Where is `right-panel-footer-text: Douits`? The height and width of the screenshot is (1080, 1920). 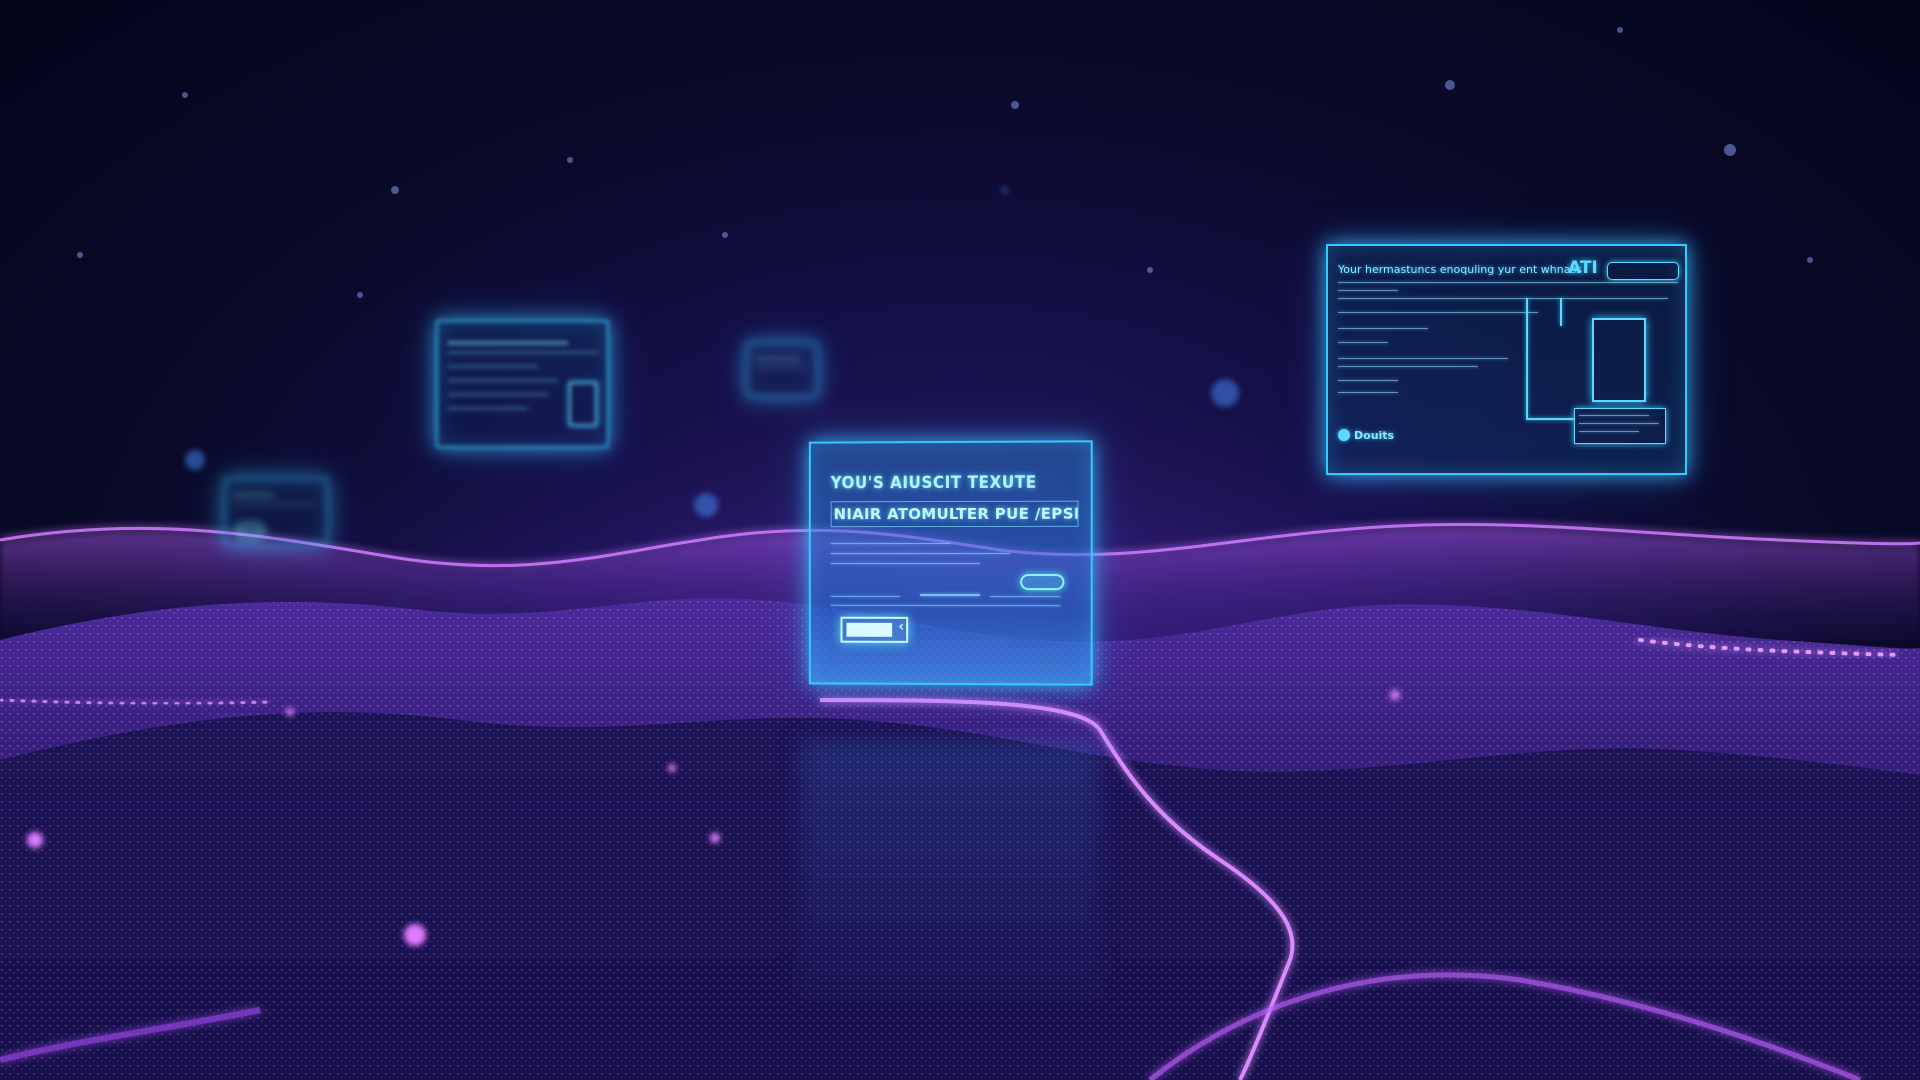
right-panel-footer-text: Douits is located at coordinates (1374, 435).